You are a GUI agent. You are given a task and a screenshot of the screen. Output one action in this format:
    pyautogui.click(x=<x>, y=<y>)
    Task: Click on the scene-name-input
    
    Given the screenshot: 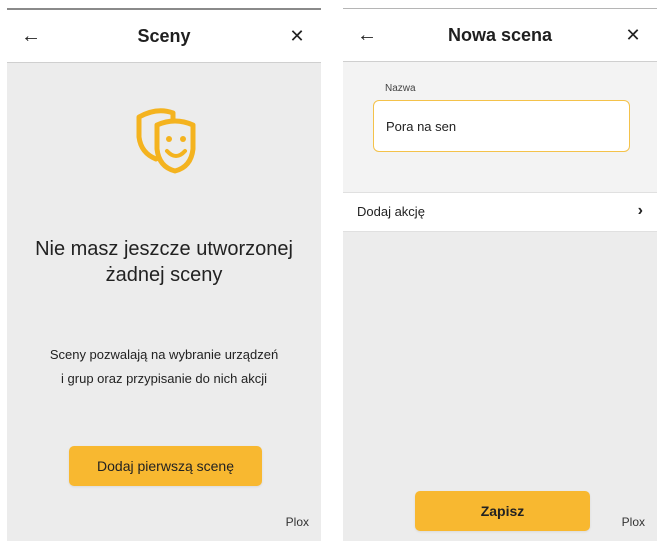 What is the action you would take?
    pyautogui.click(x=501, y=126)
    